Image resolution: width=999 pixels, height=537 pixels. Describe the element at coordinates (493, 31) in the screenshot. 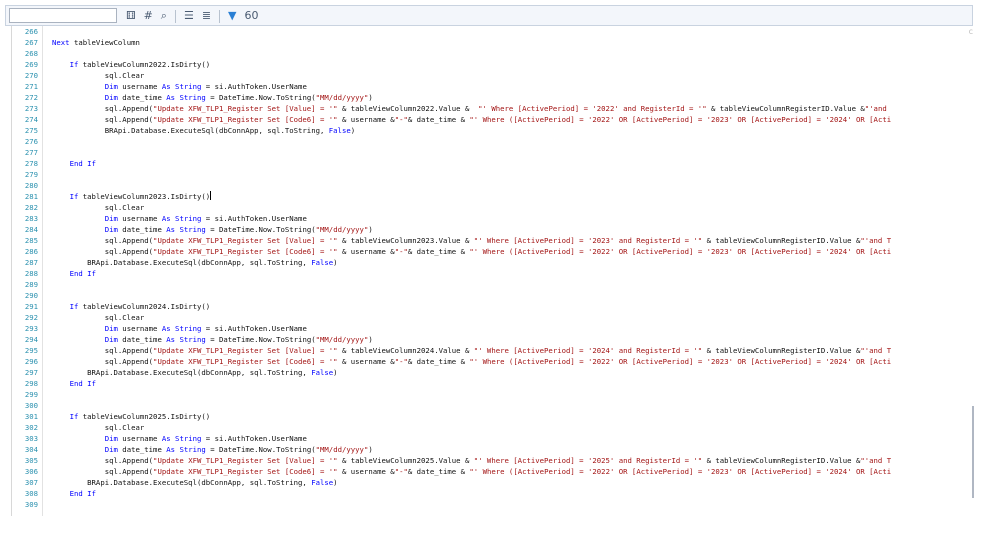

I see `code-line: 266` at that location.